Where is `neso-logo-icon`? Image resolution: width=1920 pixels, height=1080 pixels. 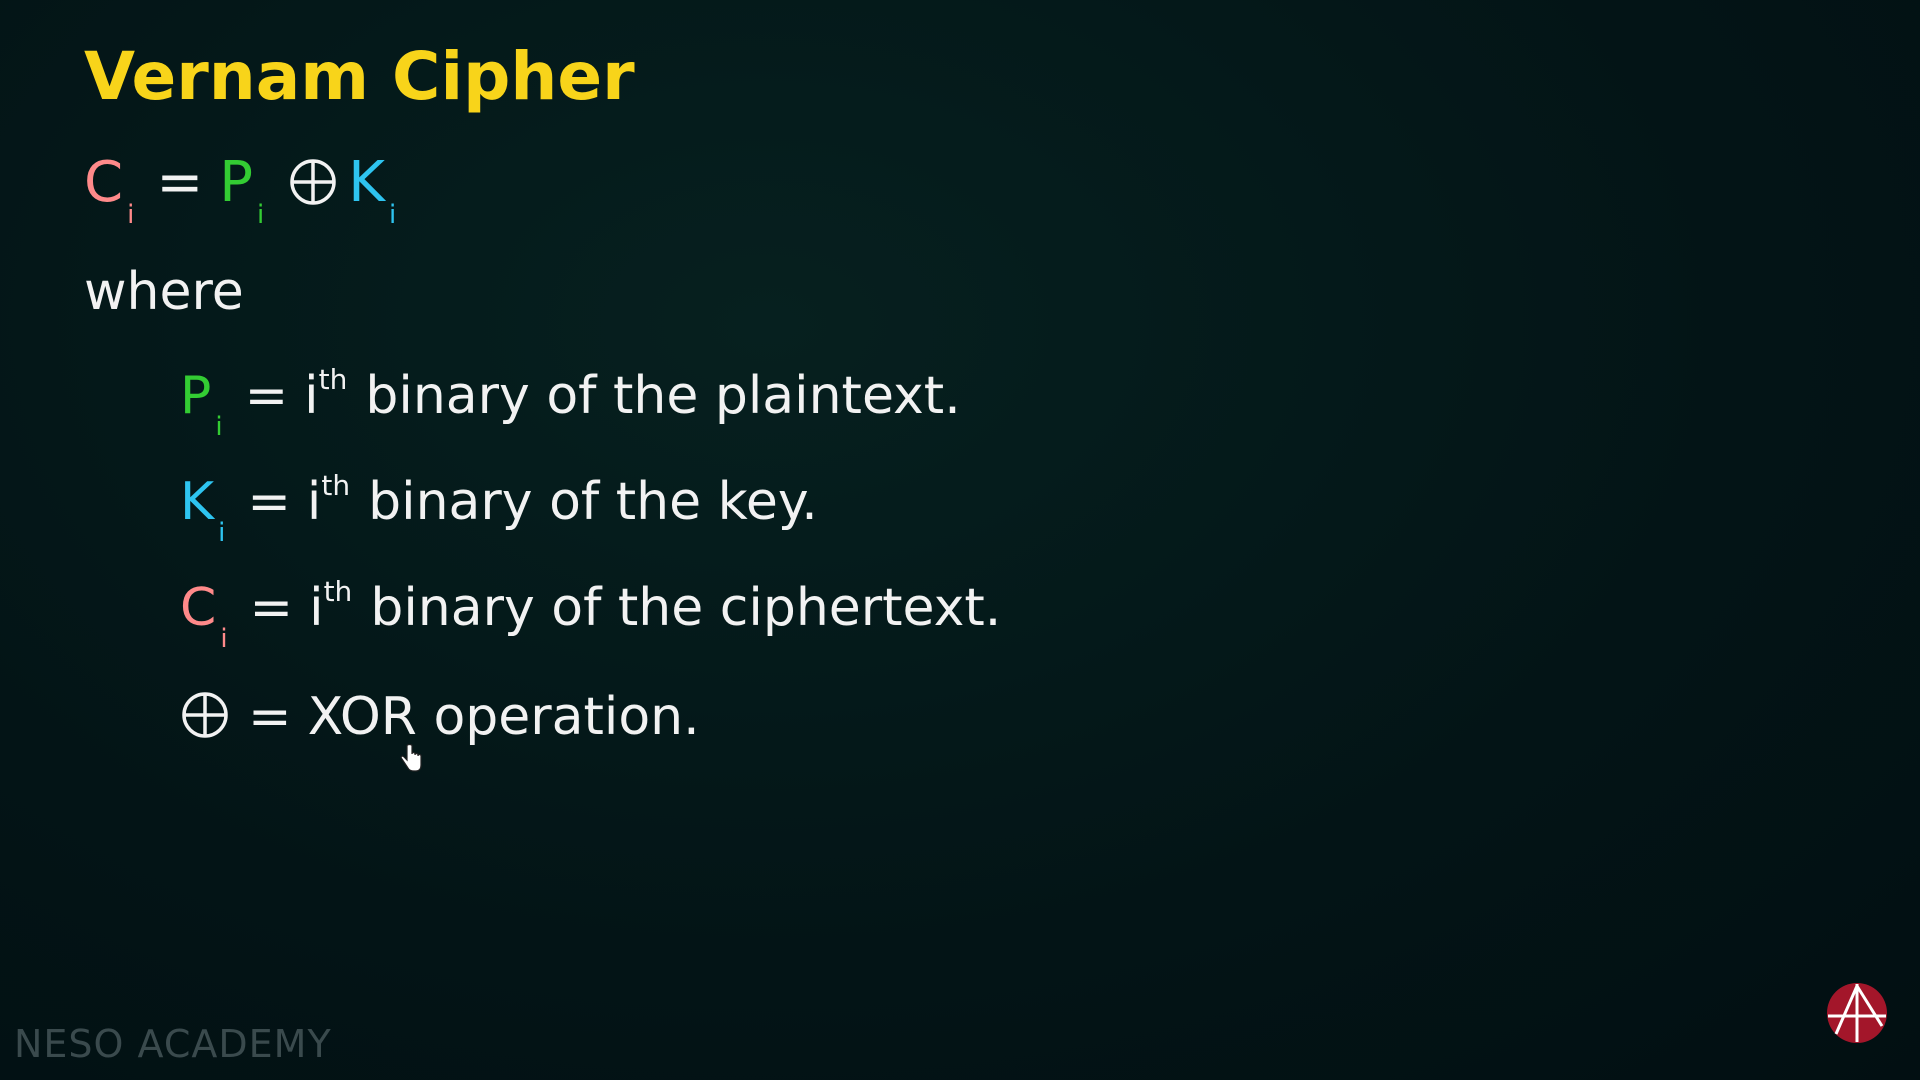 neso-logo-icon is located at coordinates (1857, 1013).